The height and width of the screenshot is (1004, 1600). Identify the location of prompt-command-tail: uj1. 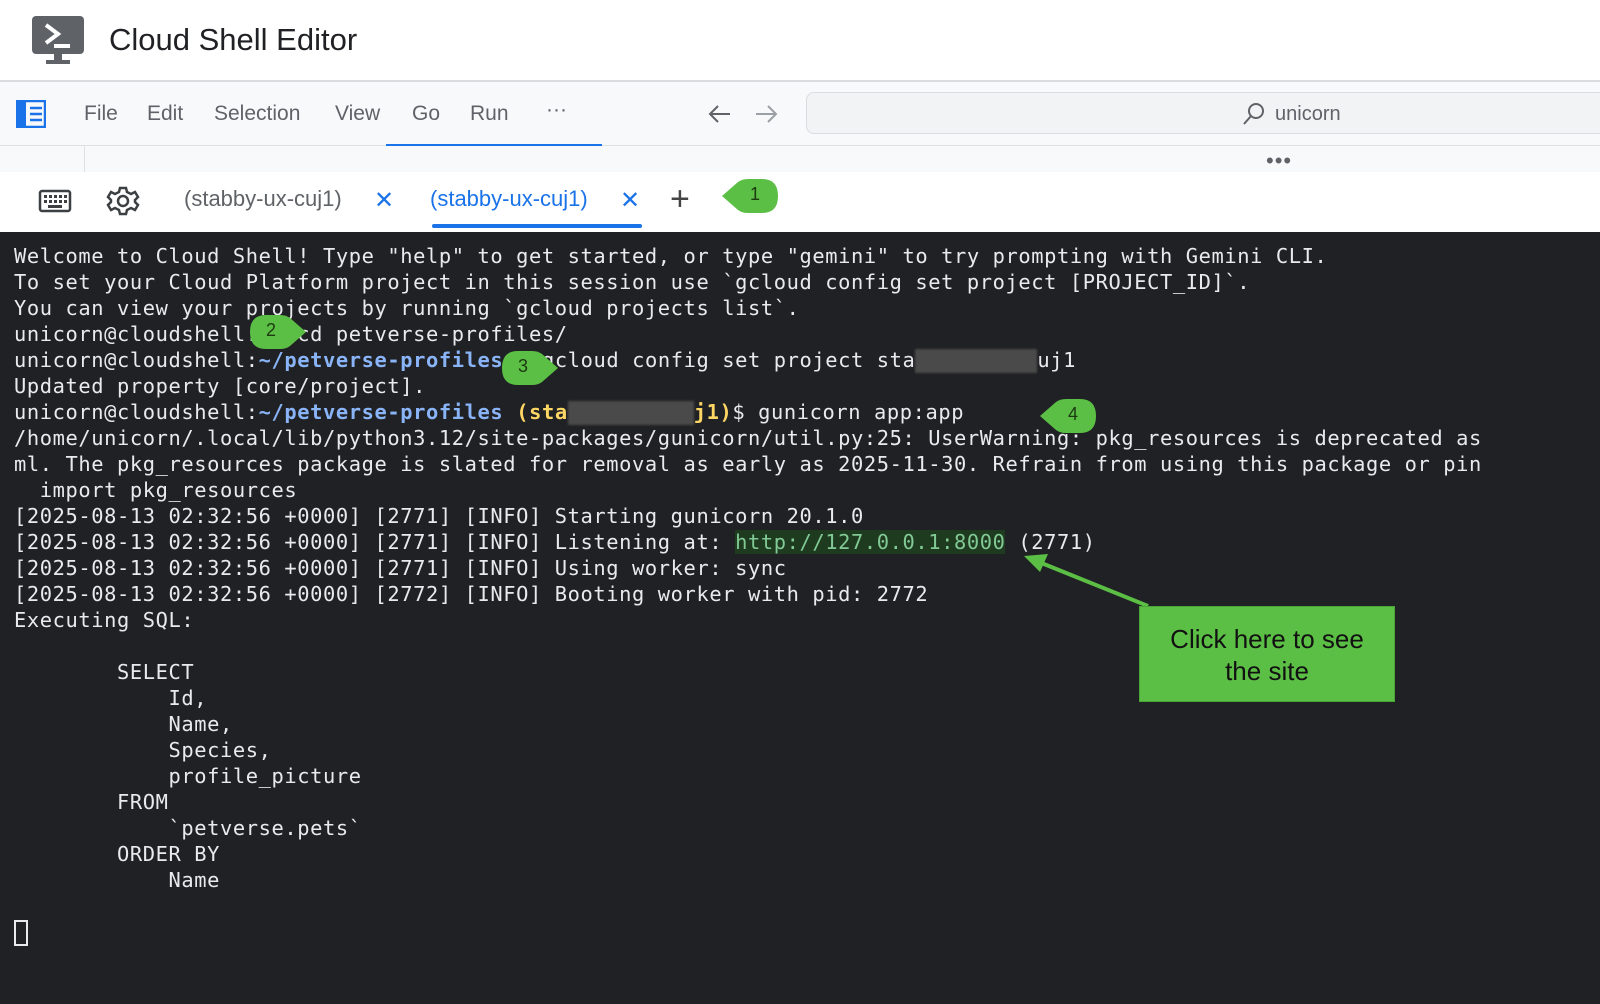
(1057, 360).